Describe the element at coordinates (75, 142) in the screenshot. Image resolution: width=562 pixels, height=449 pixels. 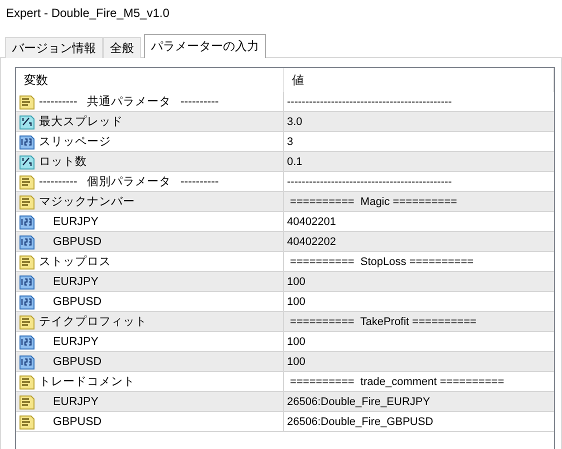
I see `parameter-name: スリッページ` at that location.